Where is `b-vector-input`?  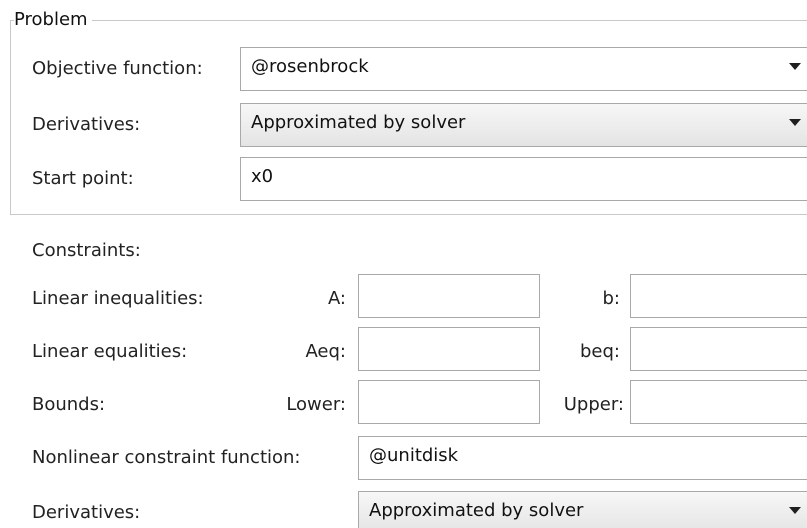 b-vector-input is located at coordinates (718, 296).